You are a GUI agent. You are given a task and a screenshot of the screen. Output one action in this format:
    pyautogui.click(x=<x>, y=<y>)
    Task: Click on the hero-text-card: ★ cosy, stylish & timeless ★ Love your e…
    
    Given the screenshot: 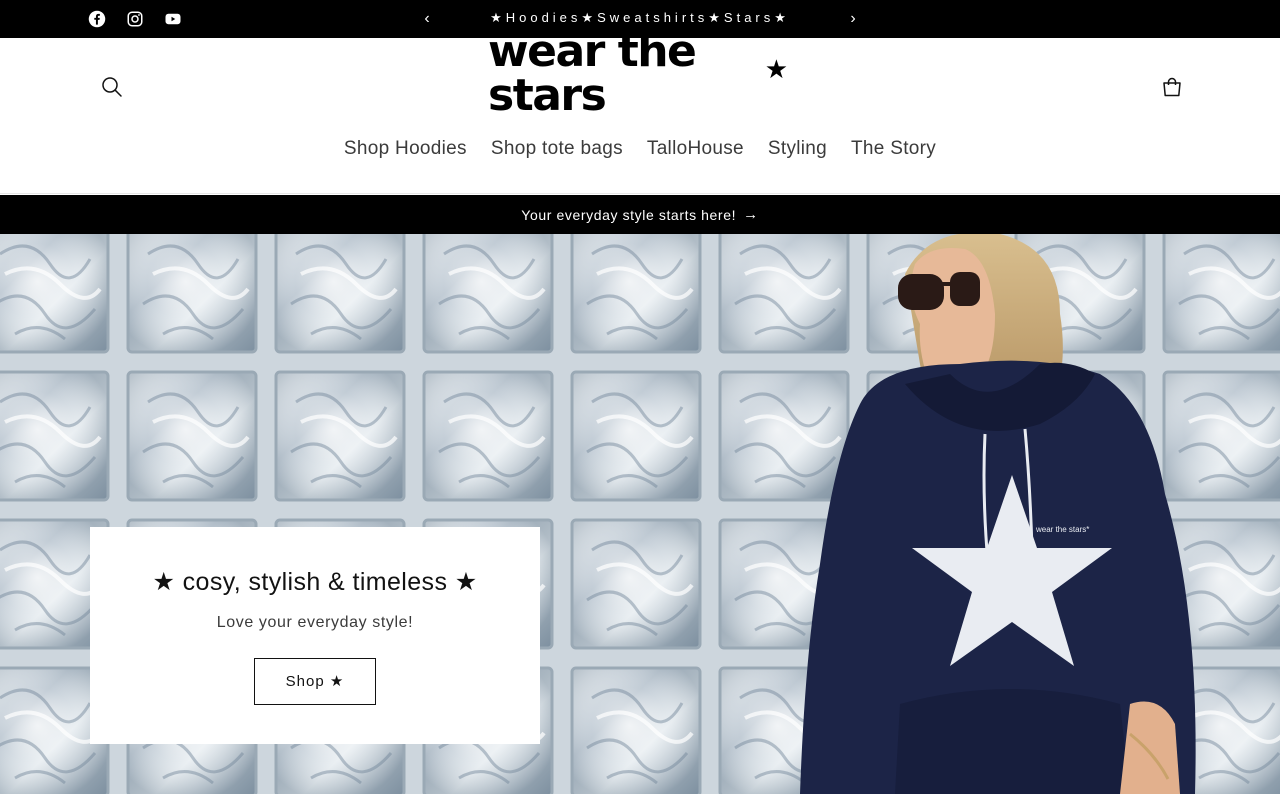 What is the action you would take?
    pyautogui.click(x=315, y=635)
    